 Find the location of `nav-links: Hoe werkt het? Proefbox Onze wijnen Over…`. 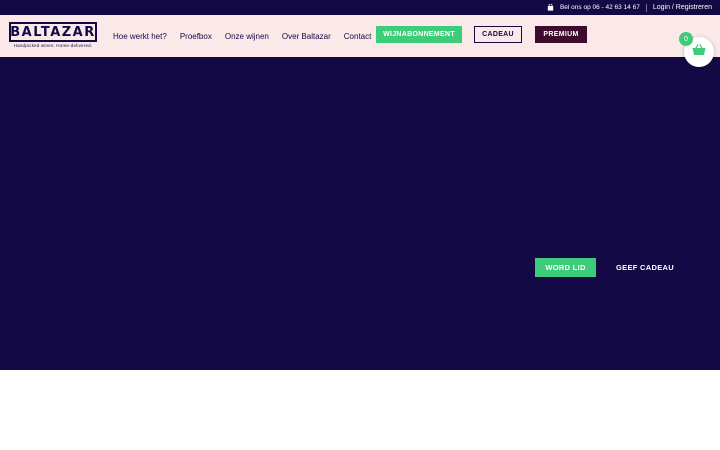

nav-links: Hoe werkt het? Proefbox Onze wijnen Over… is located at coordinates (248, 36).